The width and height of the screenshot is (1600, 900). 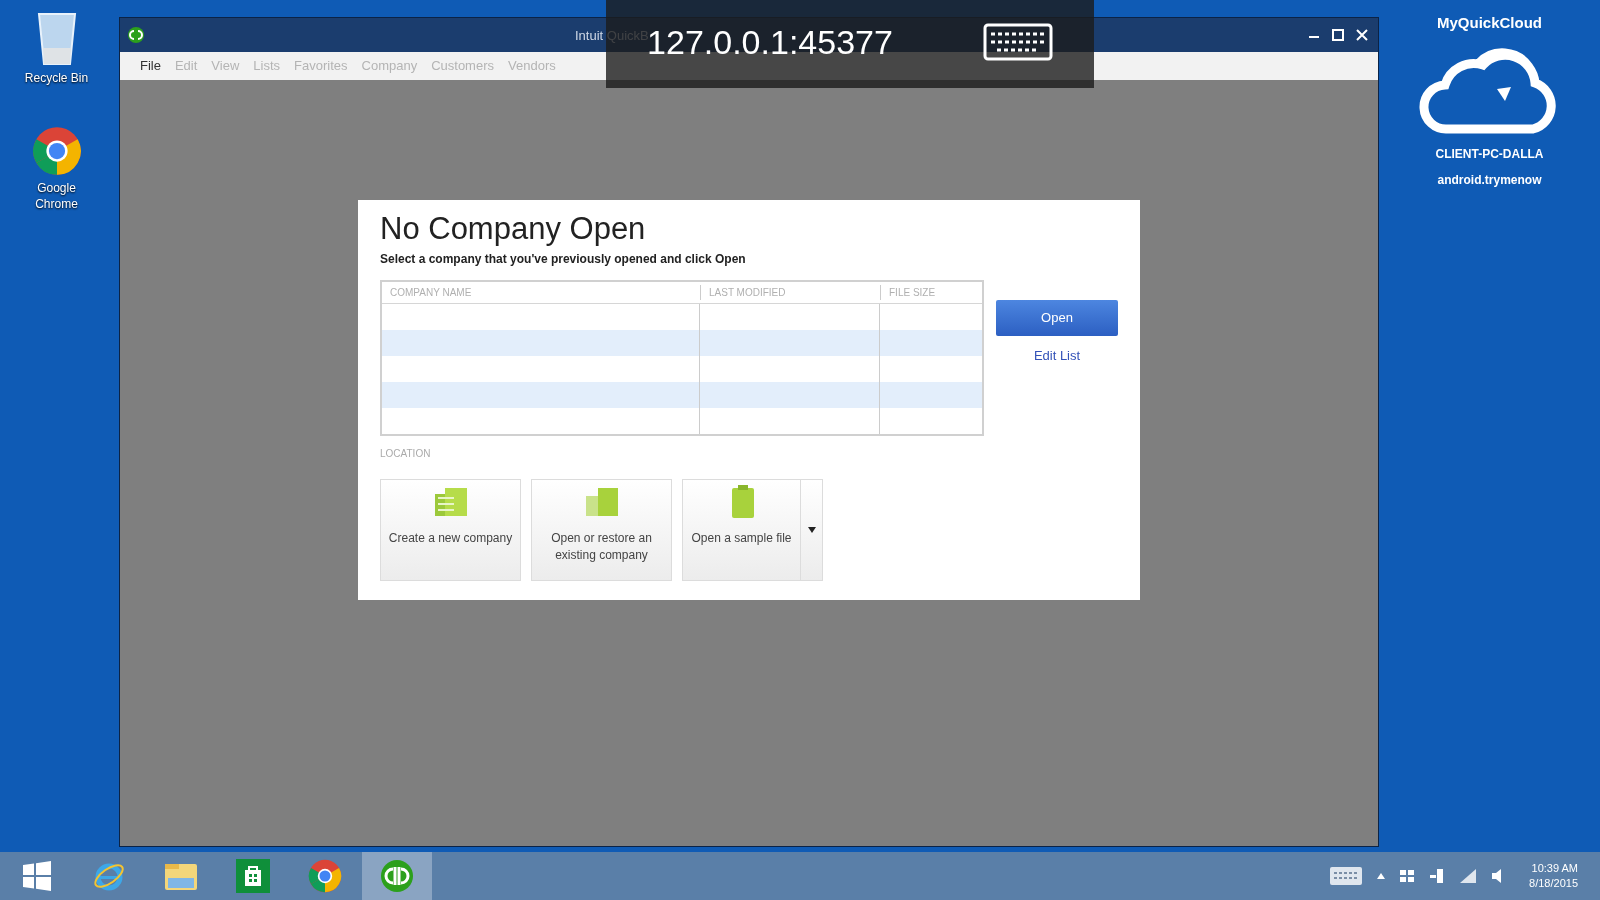 I want to click on taskbar-button, so click(x=397, y=876).